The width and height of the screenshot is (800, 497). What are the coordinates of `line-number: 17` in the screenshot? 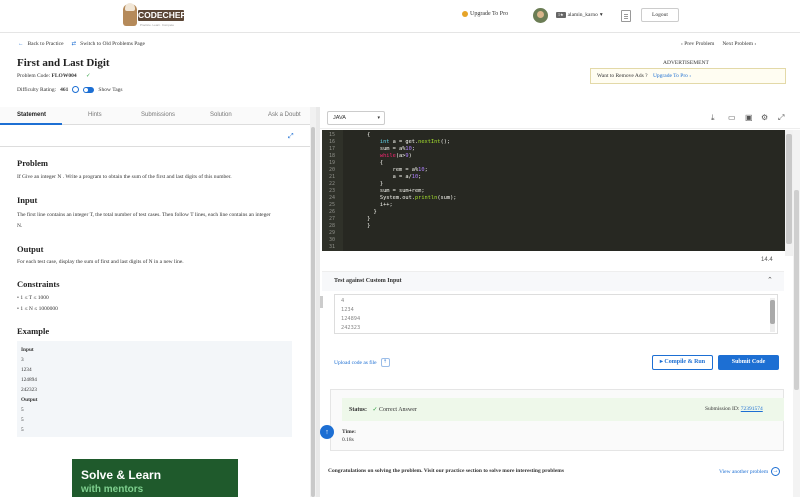 It's located at (332, 149).